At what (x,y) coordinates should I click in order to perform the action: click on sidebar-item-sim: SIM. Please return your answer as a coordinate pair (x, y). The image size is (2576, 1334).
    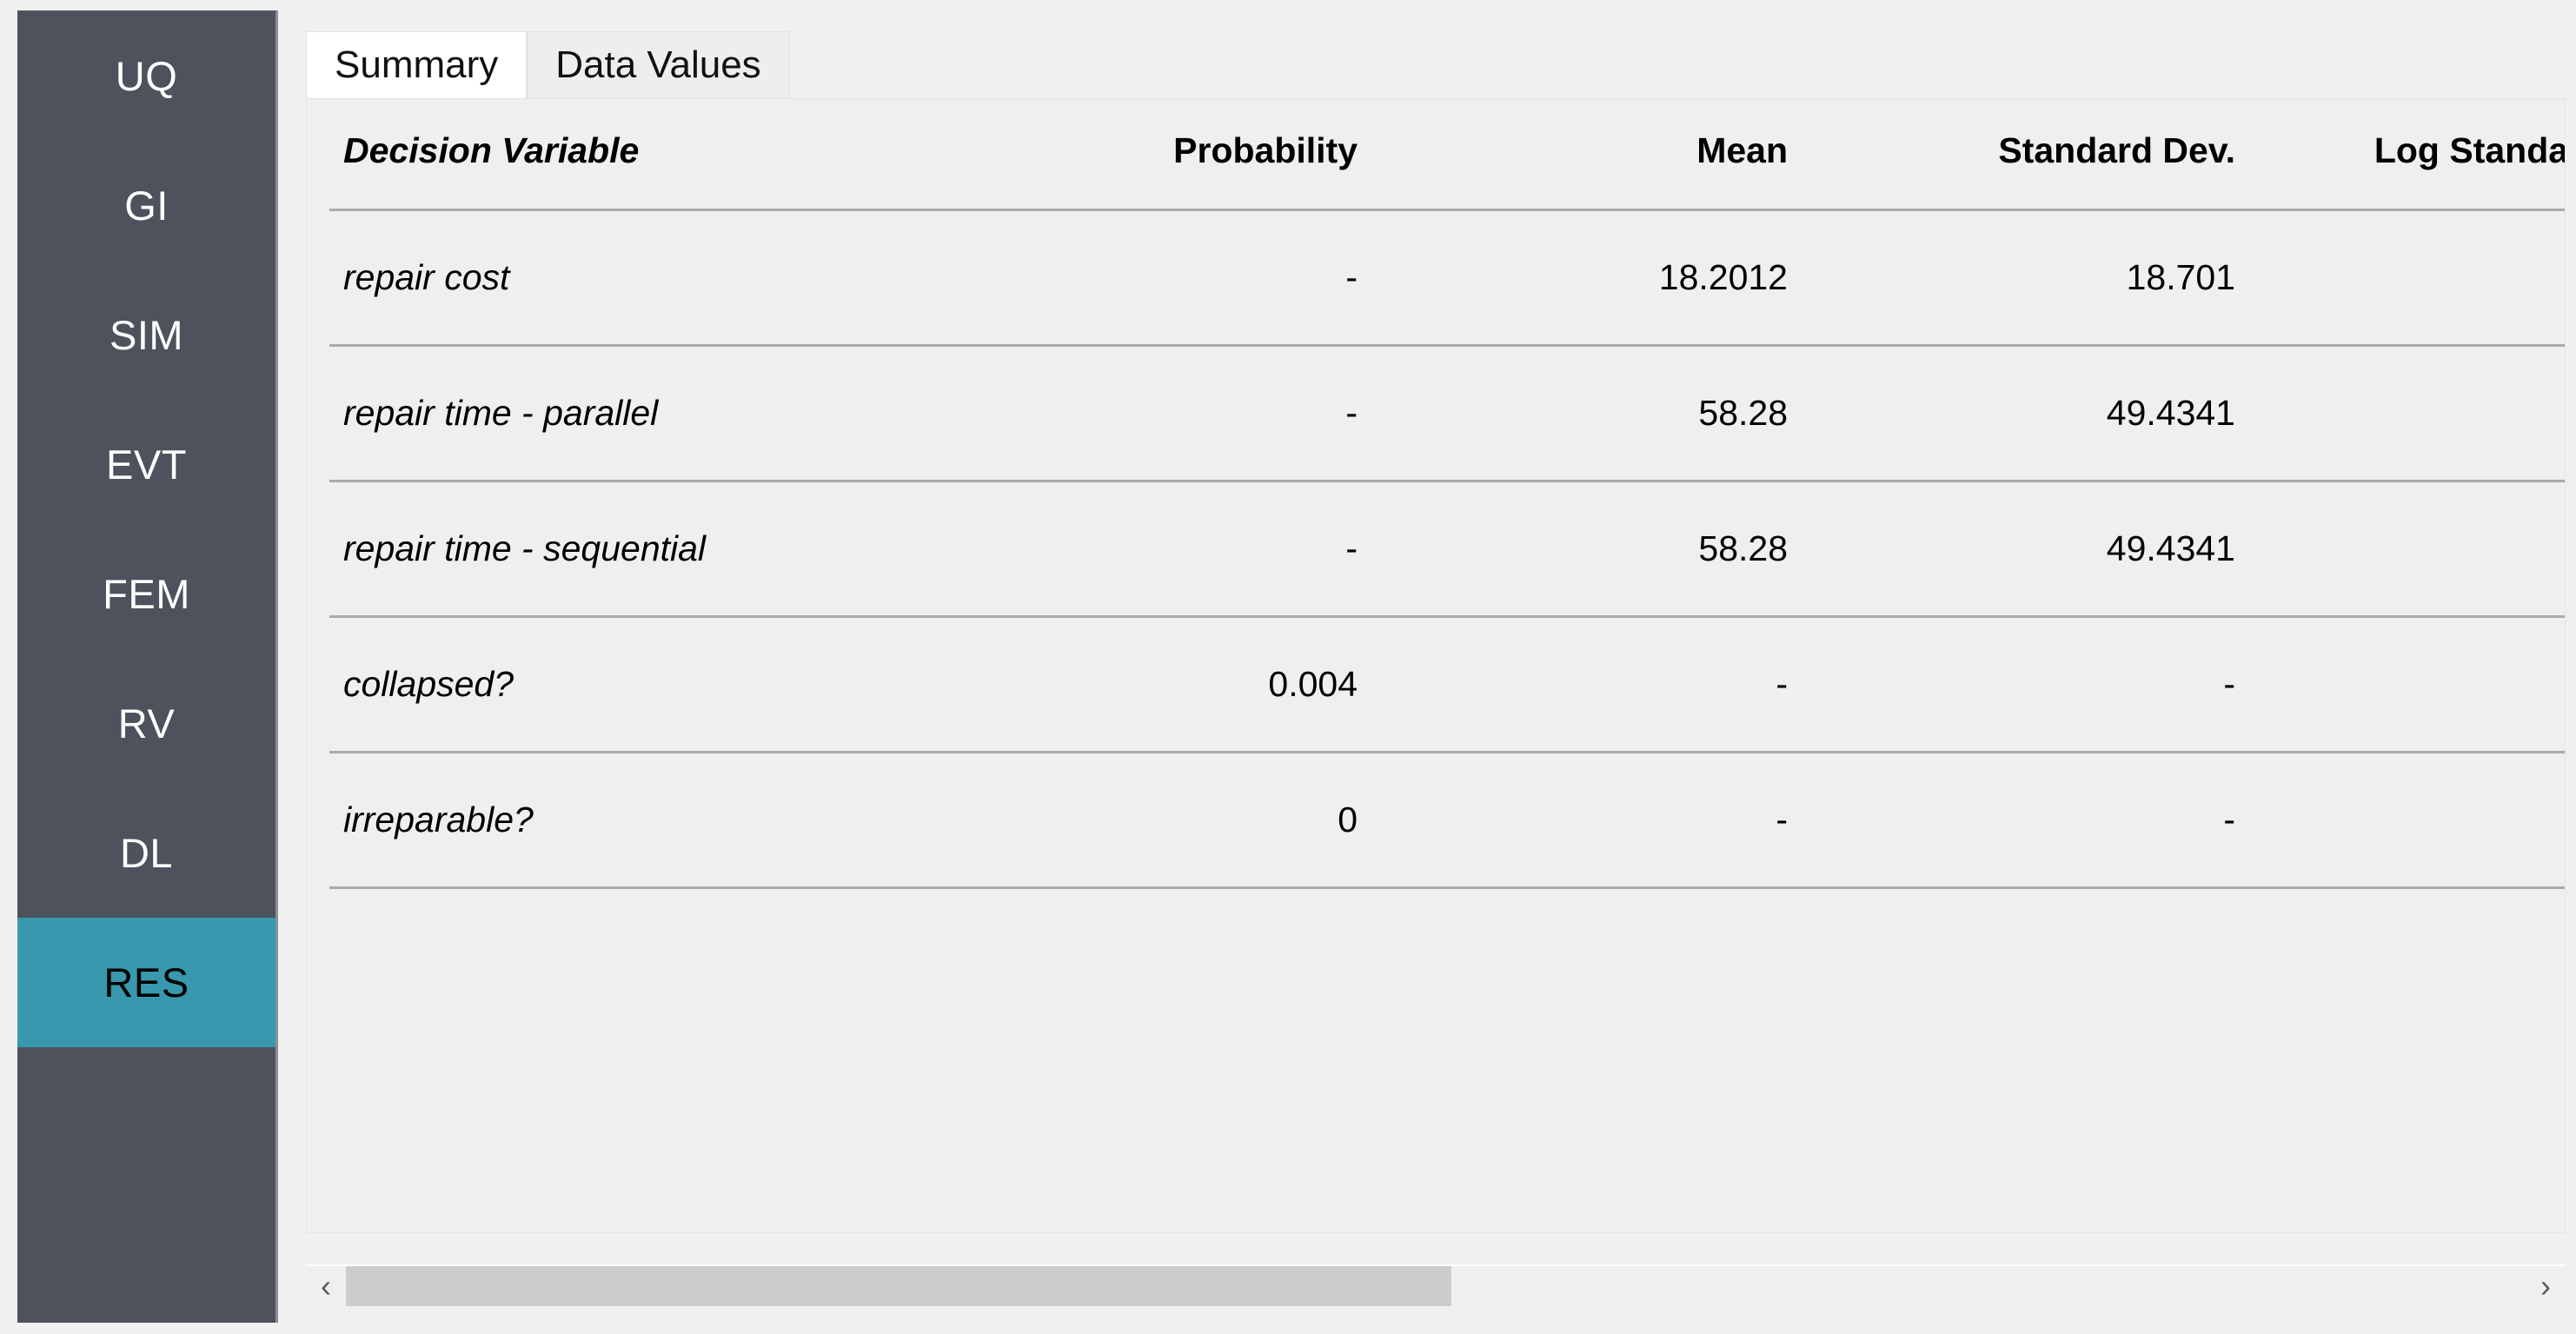
    Looking at the image, I should click on (146, 335).